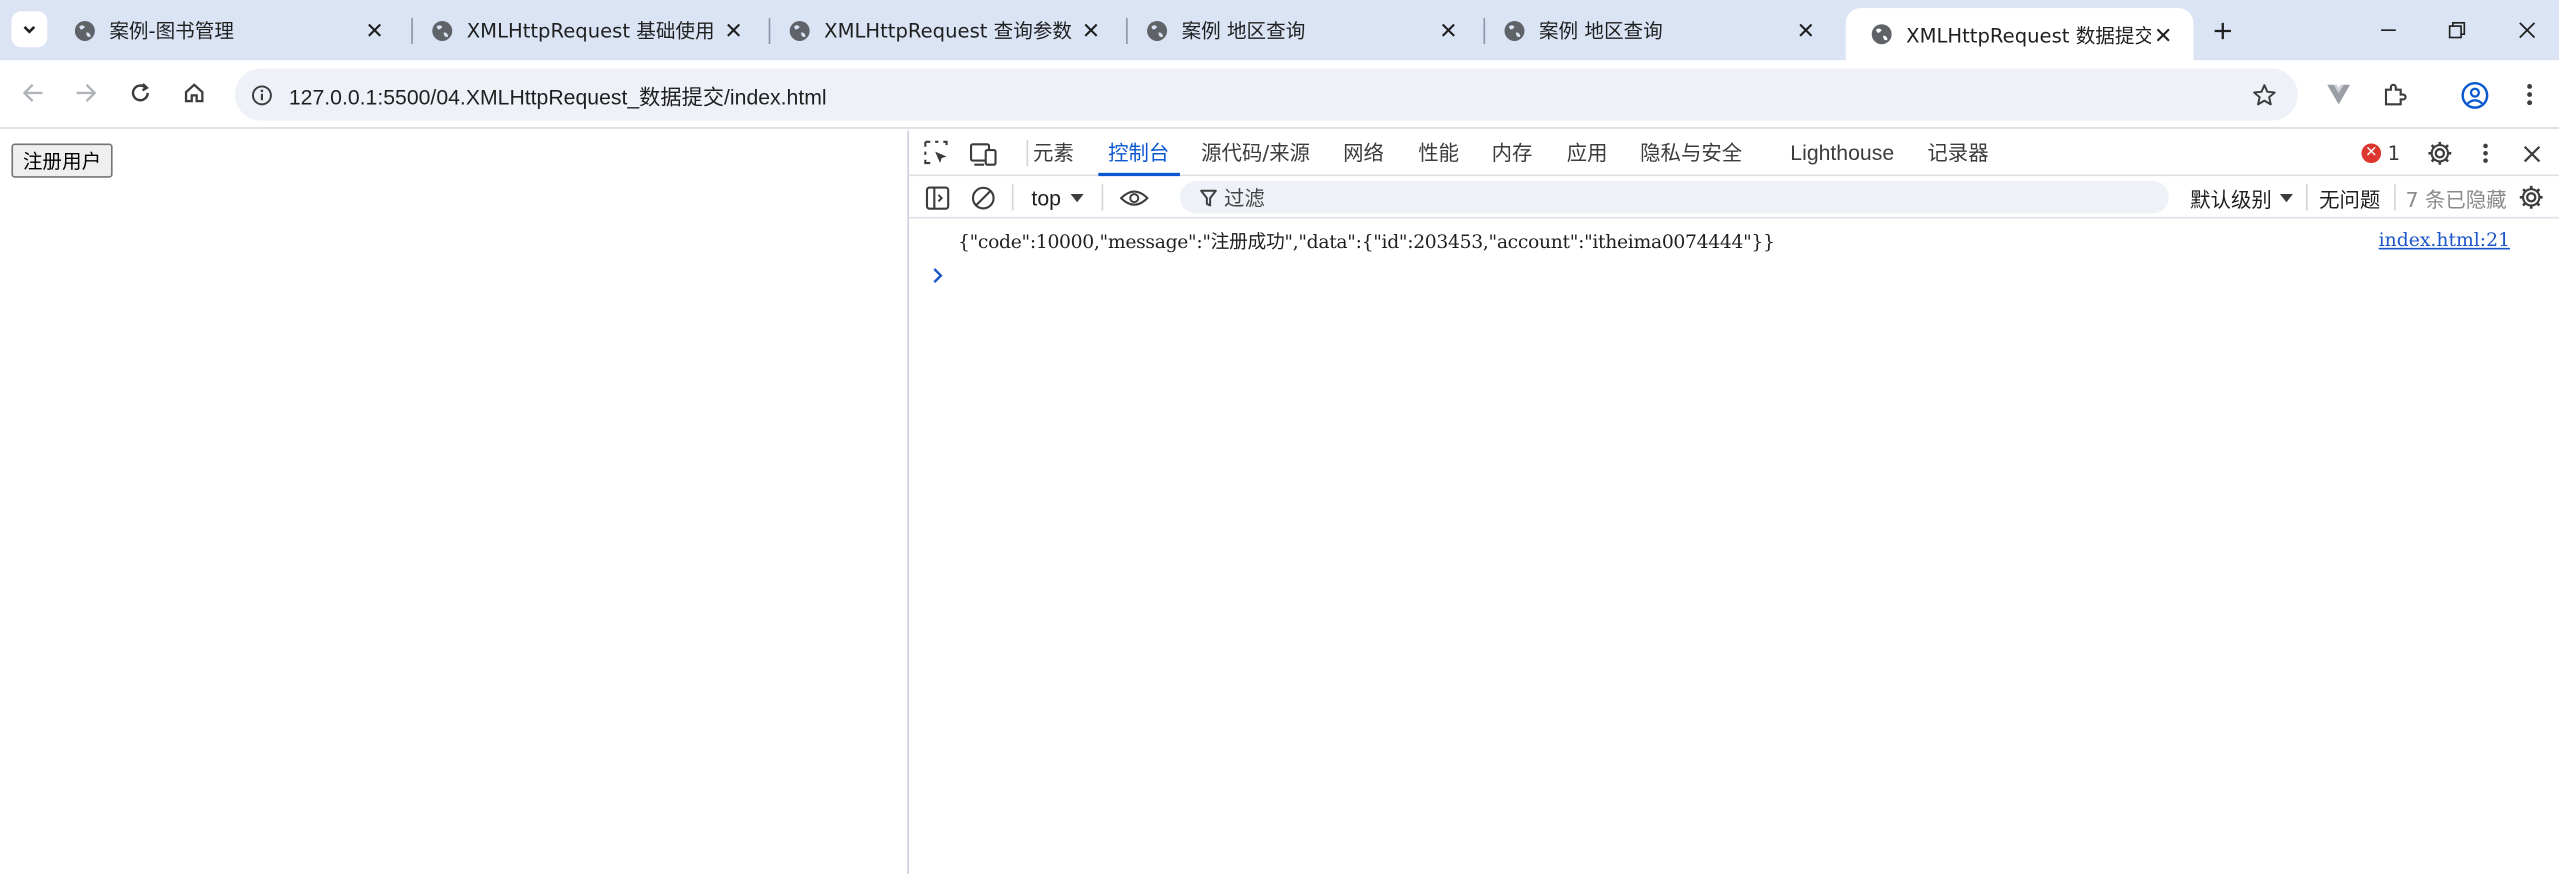  I want to click on arrow-right-icon, so click(86, 92).